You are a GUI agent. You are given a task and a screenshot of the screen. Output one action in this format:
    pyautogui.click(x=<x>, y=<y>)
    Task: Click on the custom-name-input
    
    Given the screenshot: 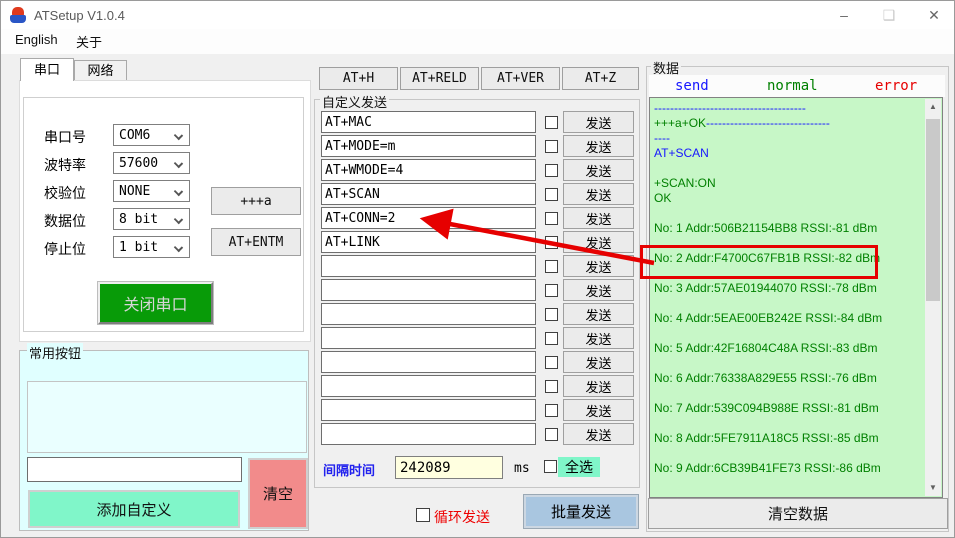 What is the action you would take?
    pyautogui.click(x=134, y=469)
    